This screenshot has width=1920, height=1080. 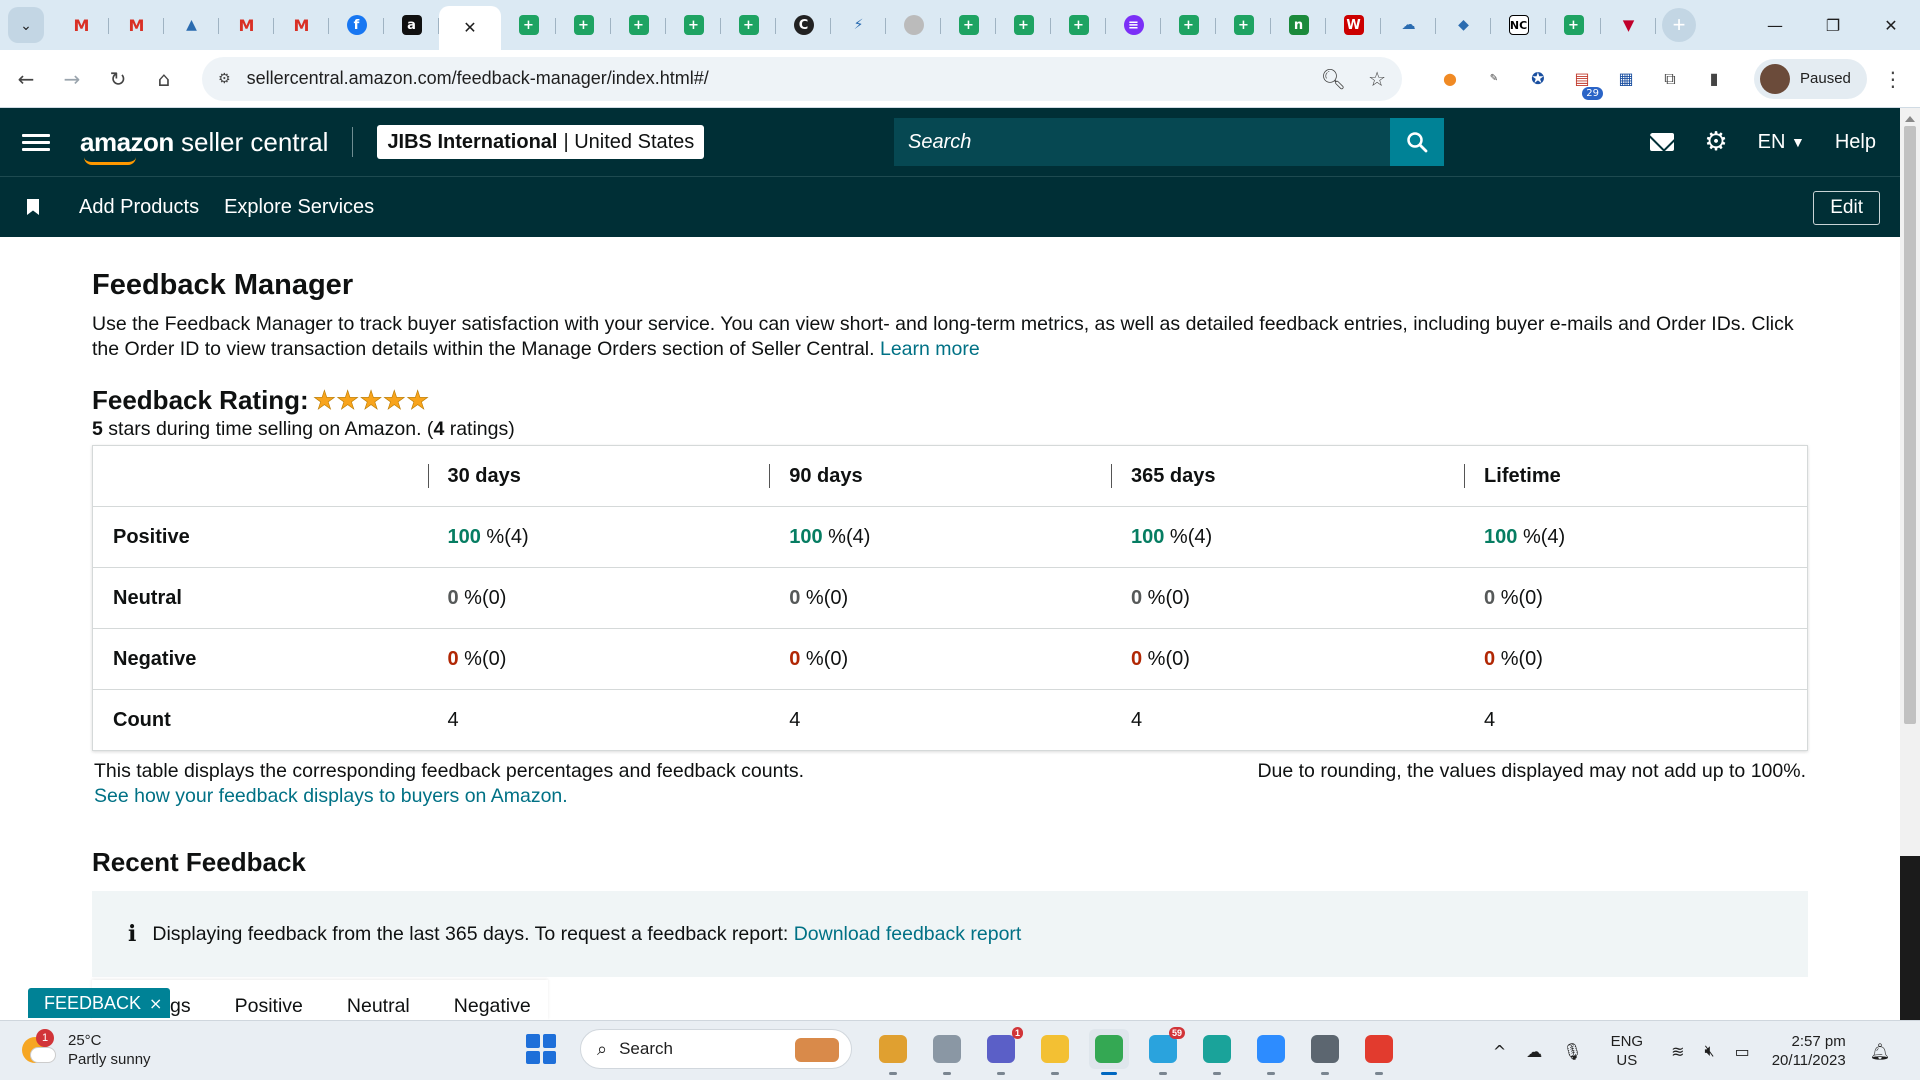 What do you see at coordinates (1810, 78) in the screenshot?
I see `profile-button: Paused` at bounding box center [1810, 78].